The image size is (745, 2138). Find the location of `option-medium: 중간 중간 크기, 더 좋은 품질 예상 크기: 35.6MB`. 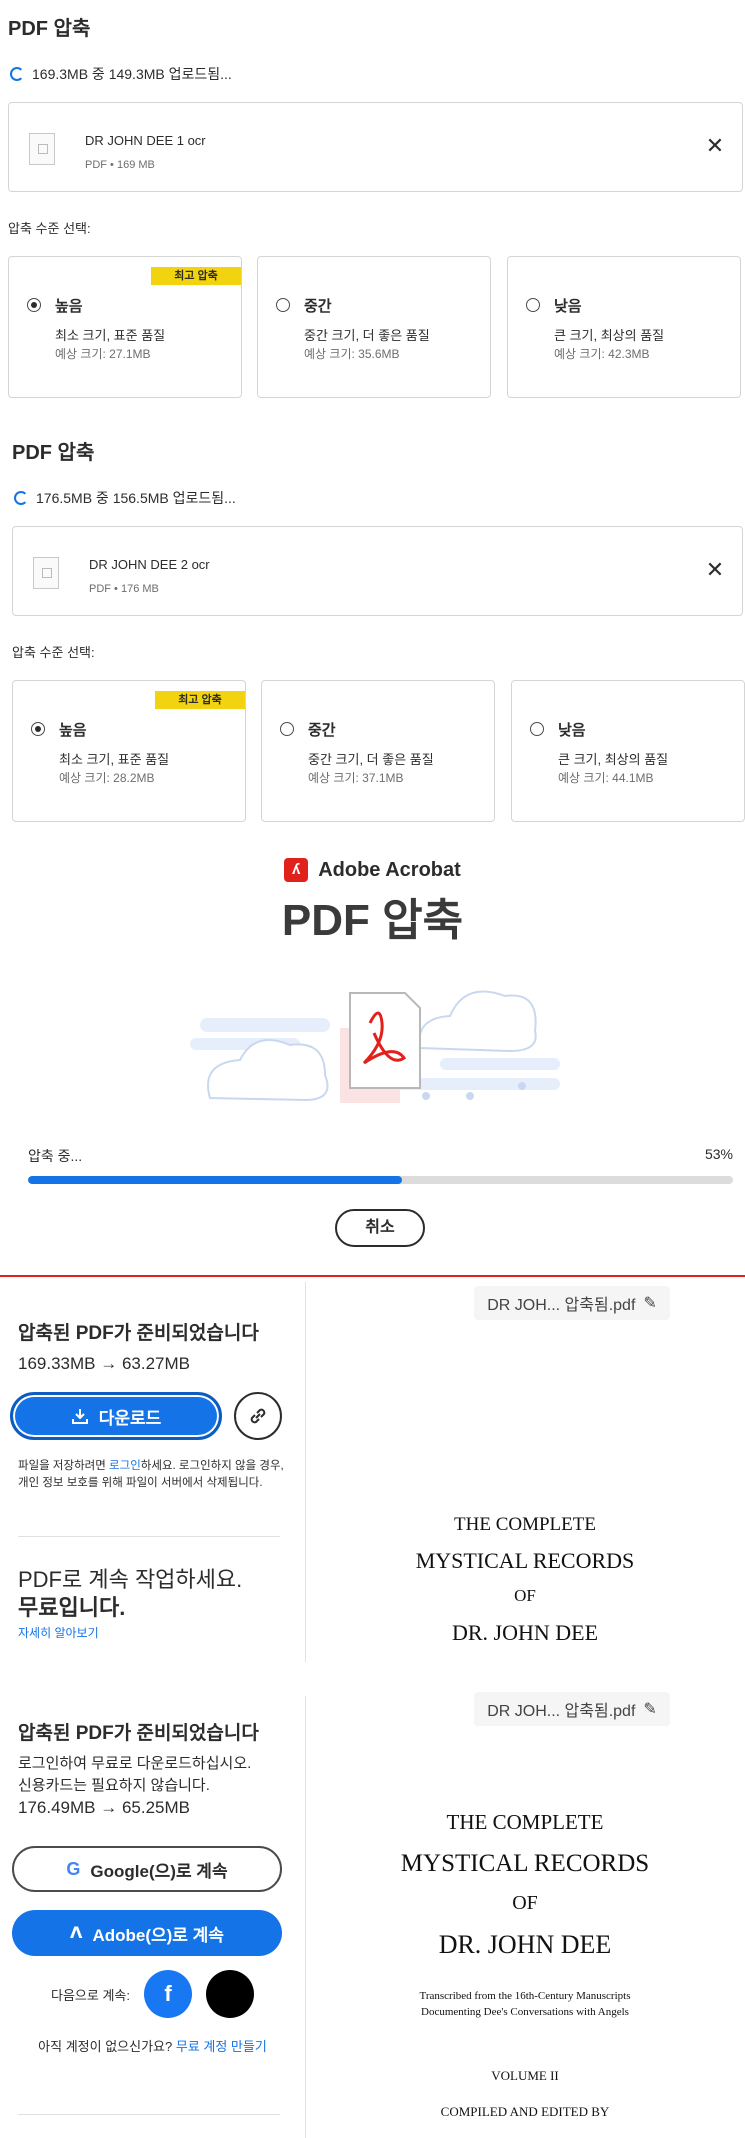

option-medium: 중간 중간 크기, 더 좋은 품질 예상 크기: 35.6MB is located at coordinates (374, 327).